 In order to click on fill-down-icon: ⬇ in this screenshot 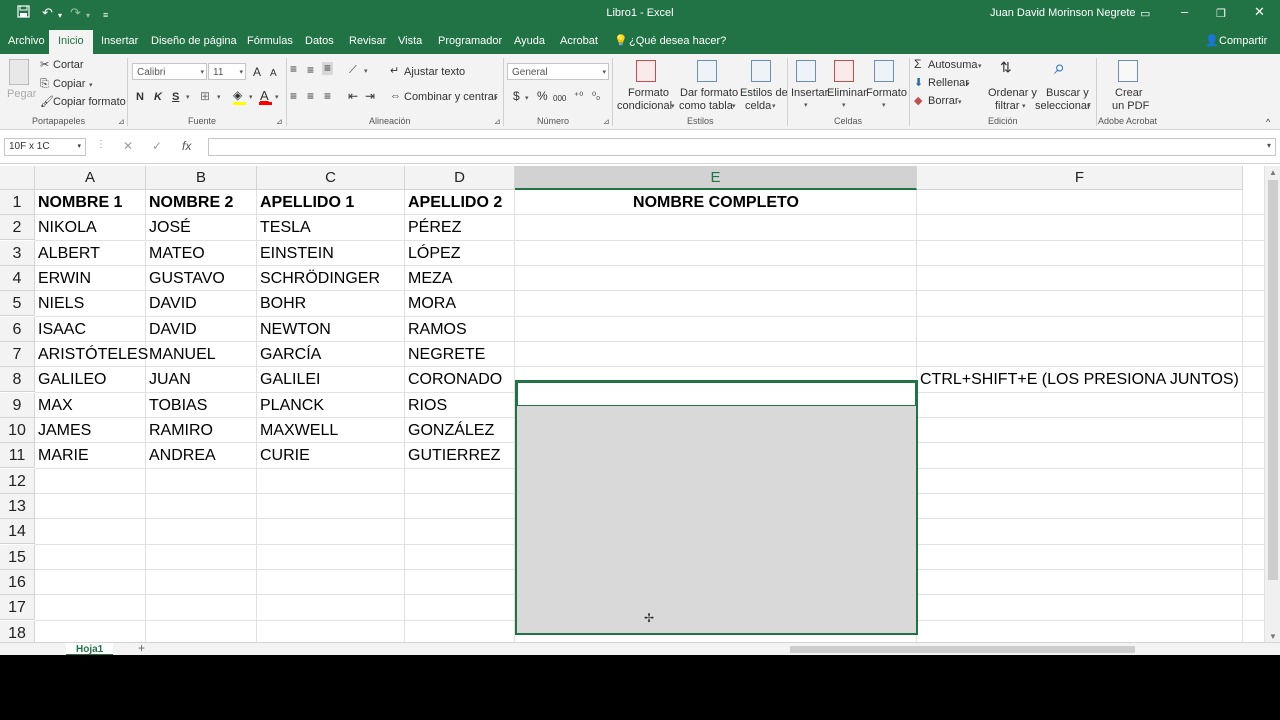, I will do `click(918, 83)`.